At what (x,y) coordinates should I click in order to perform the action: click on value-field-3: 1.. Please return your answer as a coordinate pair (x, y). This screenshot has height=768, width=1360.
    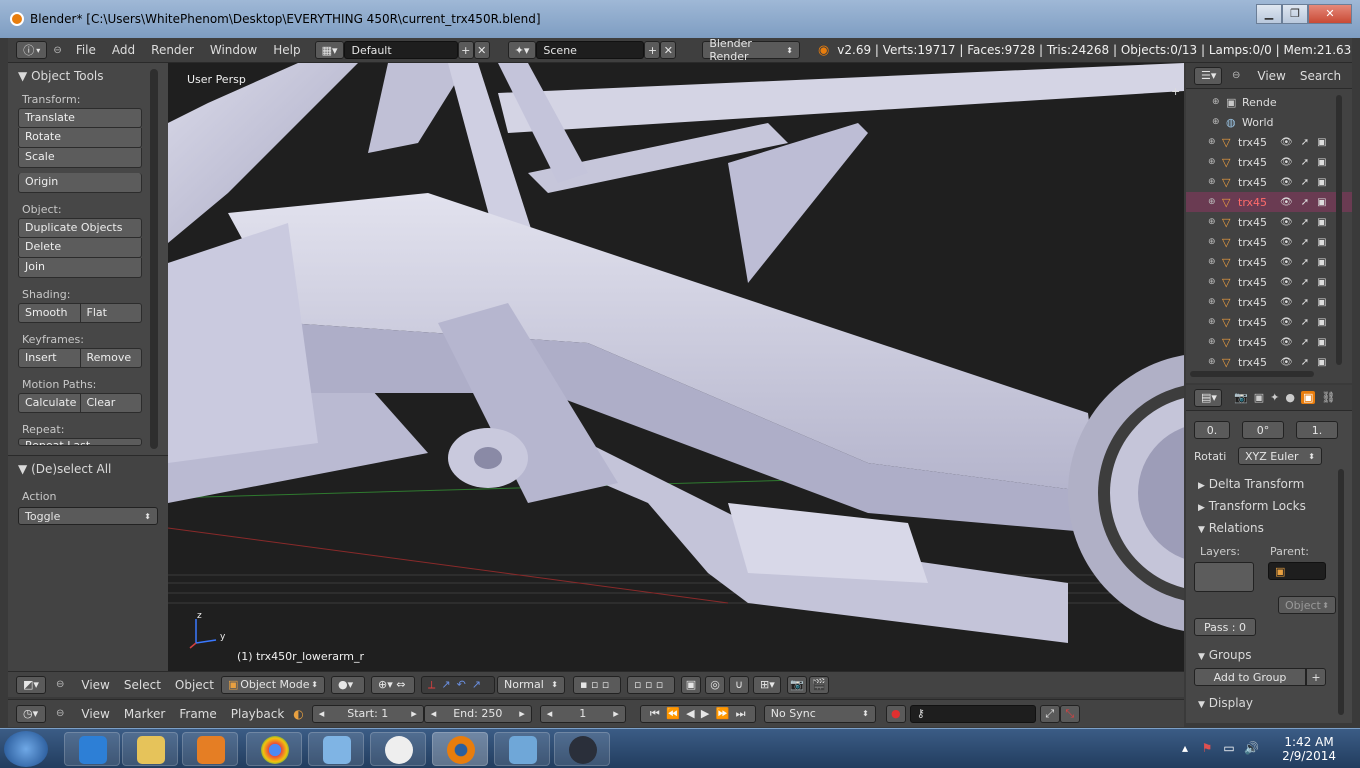
    Looking at the image, I should click on (1317, 430).